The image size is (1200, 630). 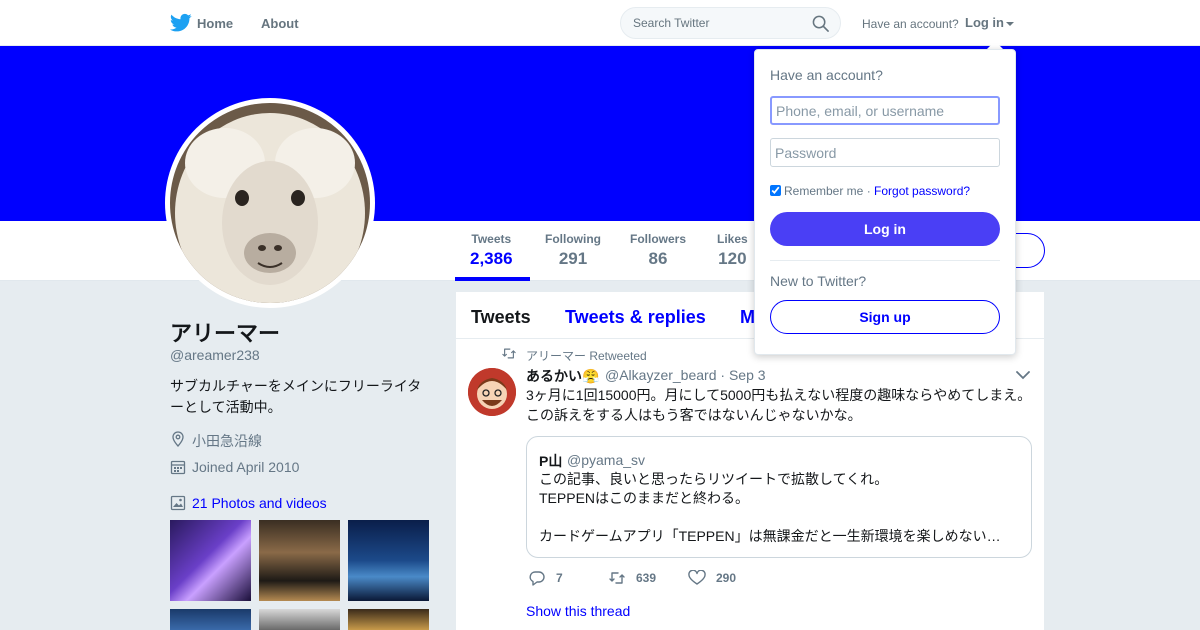 I want to click on stat-tweets: Tweets 2,386, so click(x=491, y=250).